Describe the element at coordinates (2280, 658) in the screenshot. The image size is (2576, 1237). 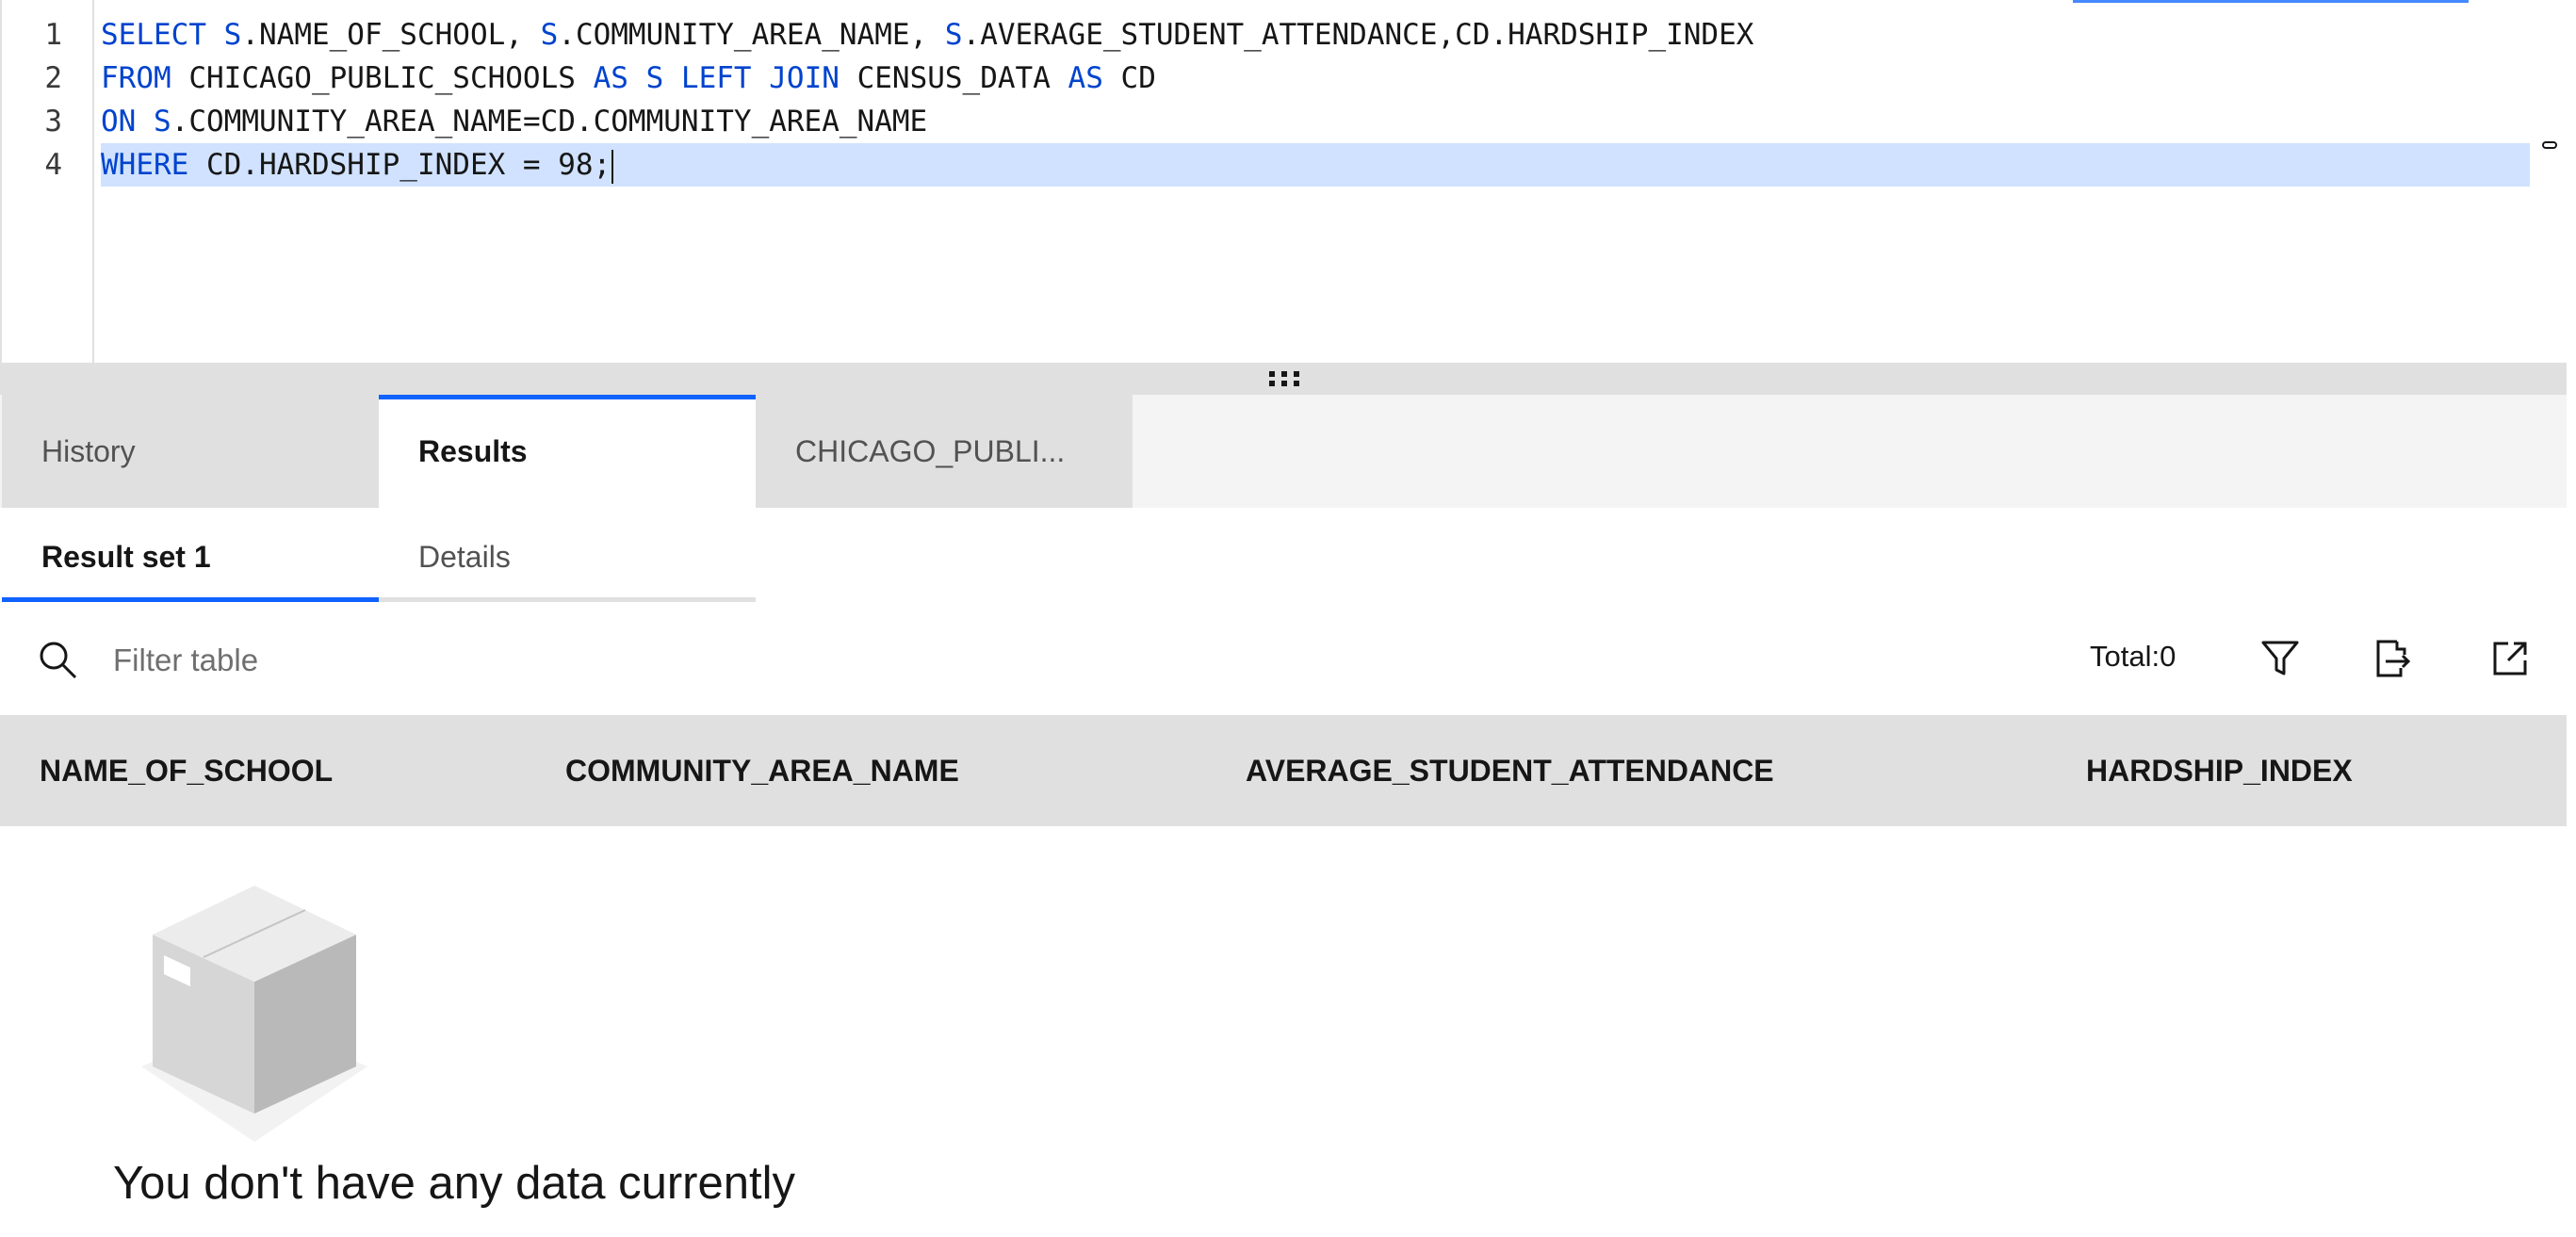
I see `filter-icon` at that location.